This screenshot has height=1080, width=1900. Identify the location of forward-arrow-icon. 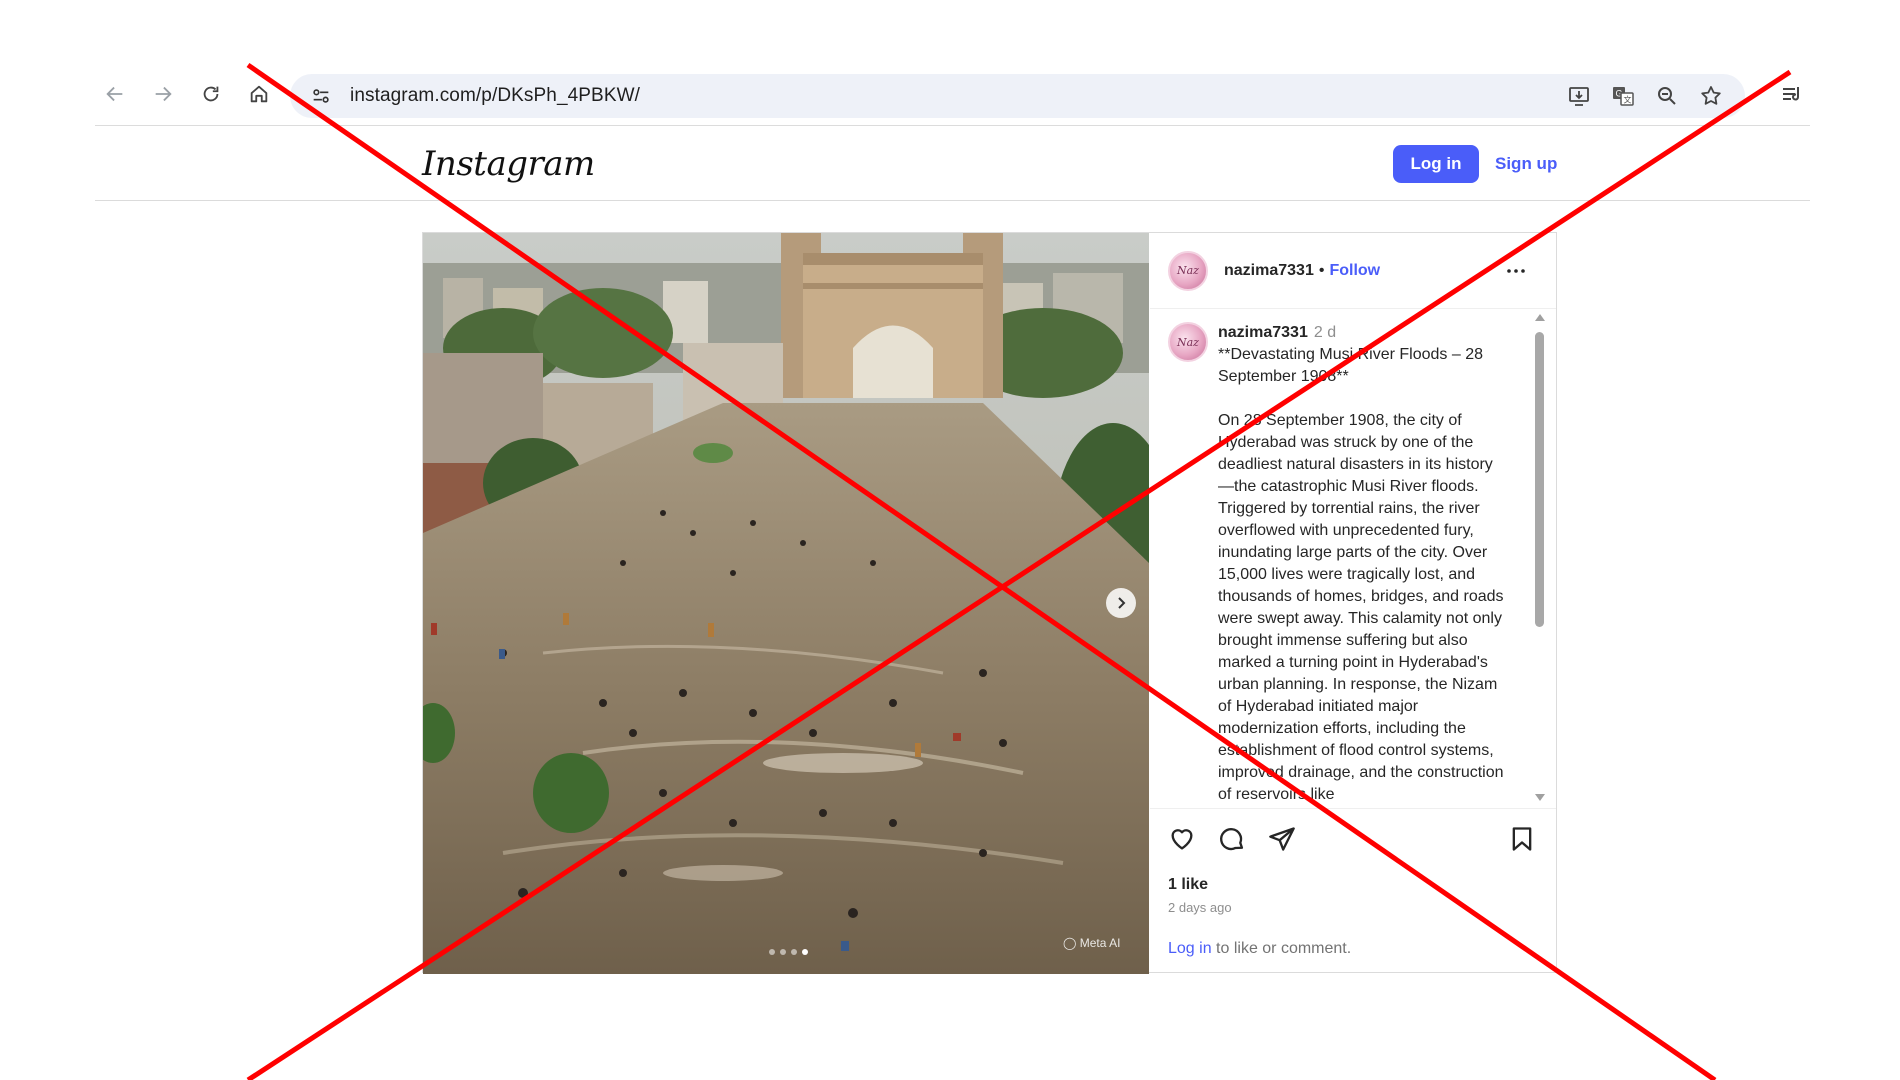
(163, 94).